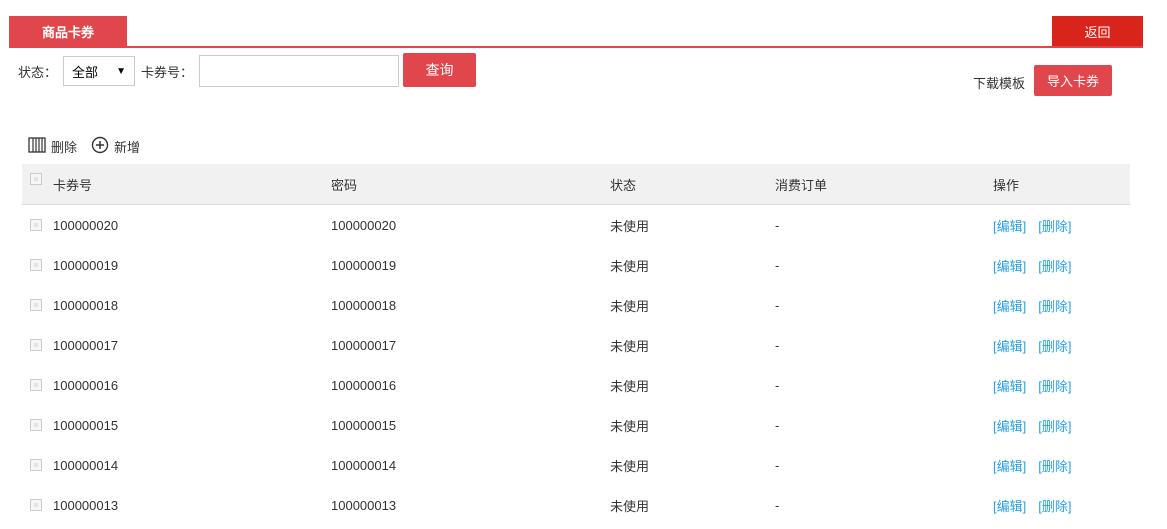  I want to click on cell-password: 100000020, so click(364, 225).